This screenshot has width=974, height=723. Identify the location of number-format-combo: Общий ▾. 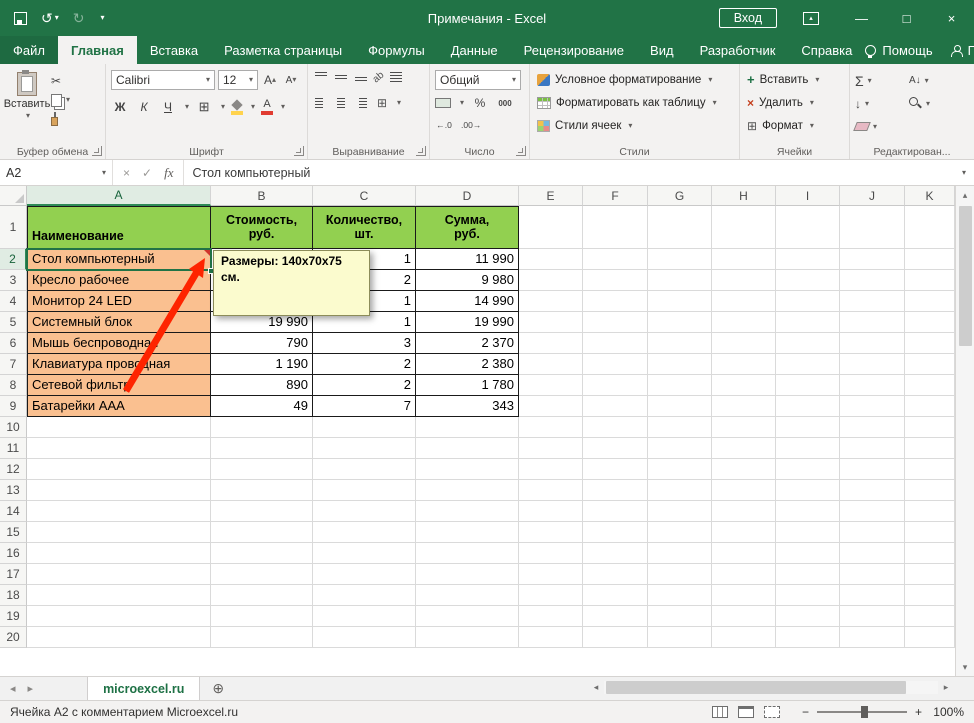
(478, 80).